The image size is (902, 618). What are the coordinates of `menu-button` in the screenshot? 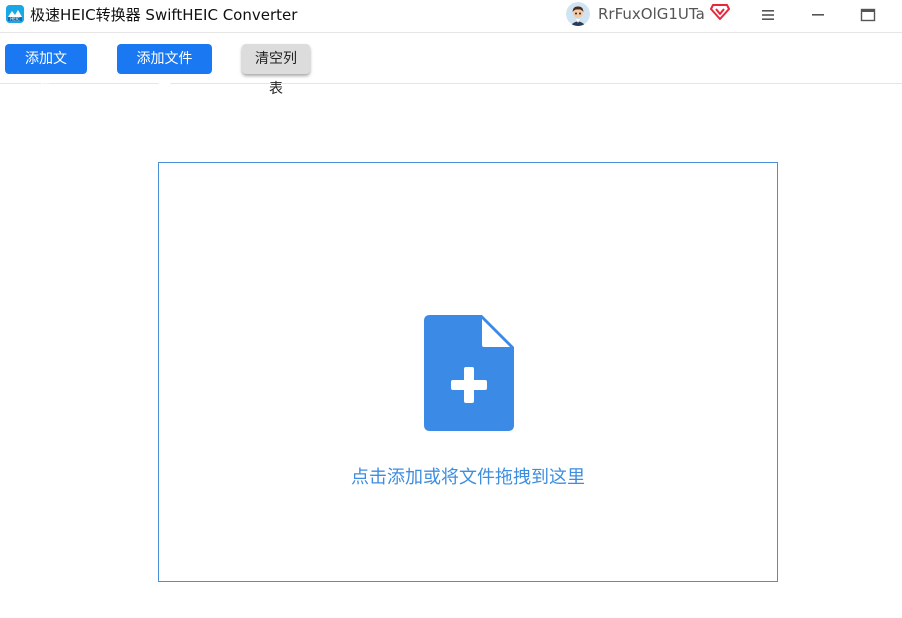 It's located at (768, 15).